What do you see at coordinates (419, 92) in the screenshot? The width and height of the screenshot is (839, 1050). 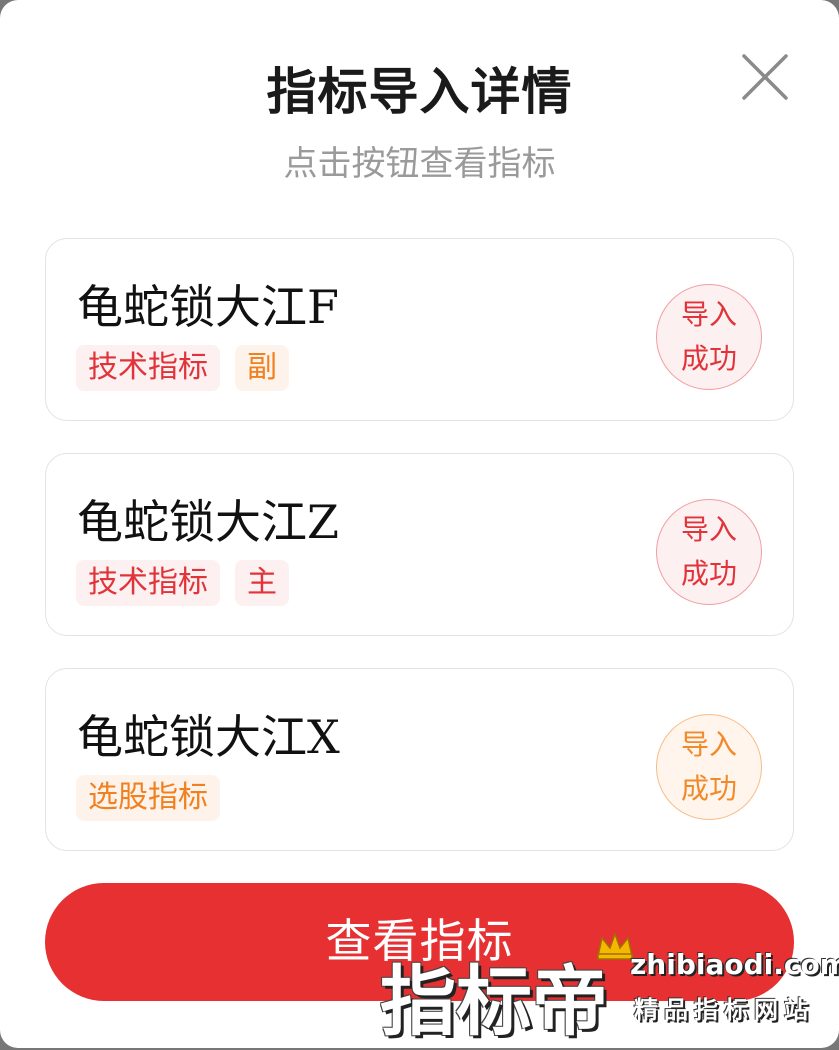 I see `dialog-title: 指标导入详情` at bounding box center [419, 92].